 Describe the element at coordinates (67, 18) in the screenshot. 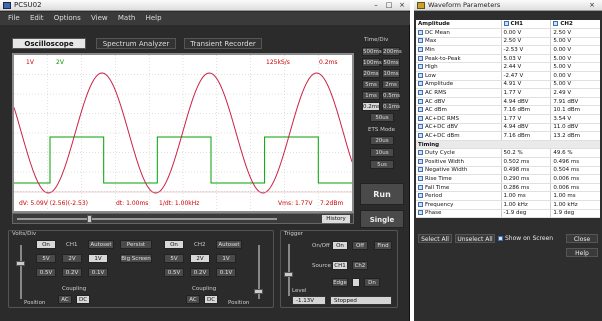

I see `menu-options: Options` at that location.